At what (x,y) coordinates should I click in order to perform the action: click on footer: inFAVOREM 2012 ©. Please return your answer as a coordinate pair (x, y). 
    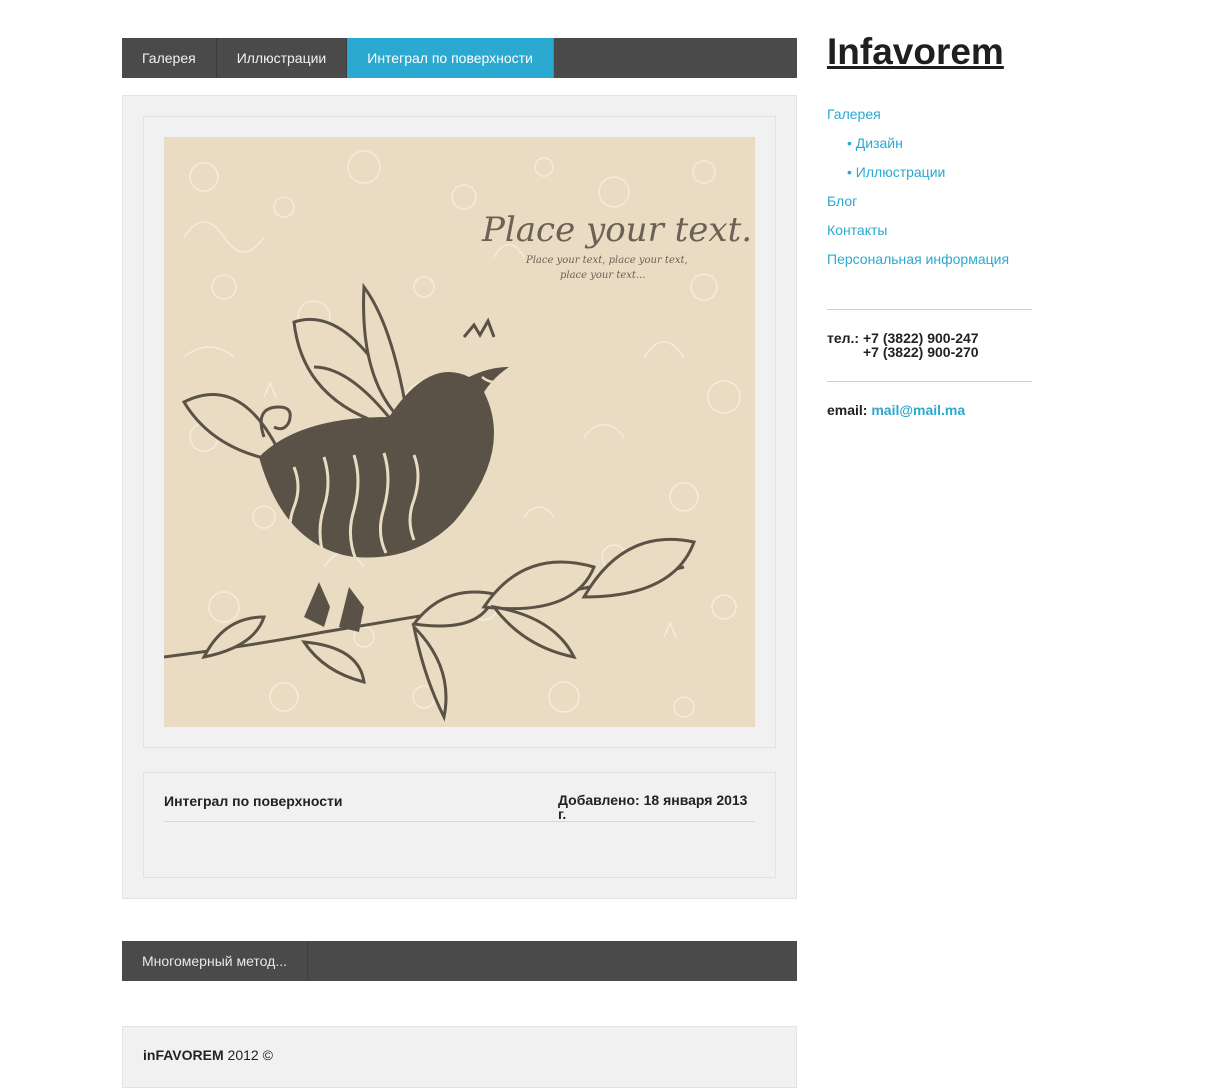
    Looking at the image, I should click on (459, 1057).